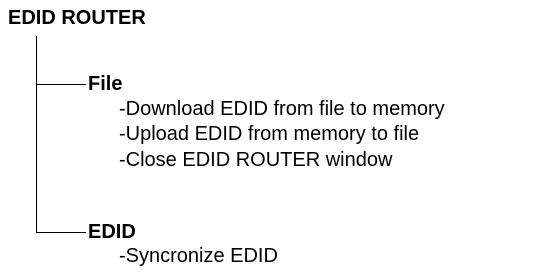 This screenshot has height=280, width=560. I want to click on tree-trunk-line, so click(36, 134).